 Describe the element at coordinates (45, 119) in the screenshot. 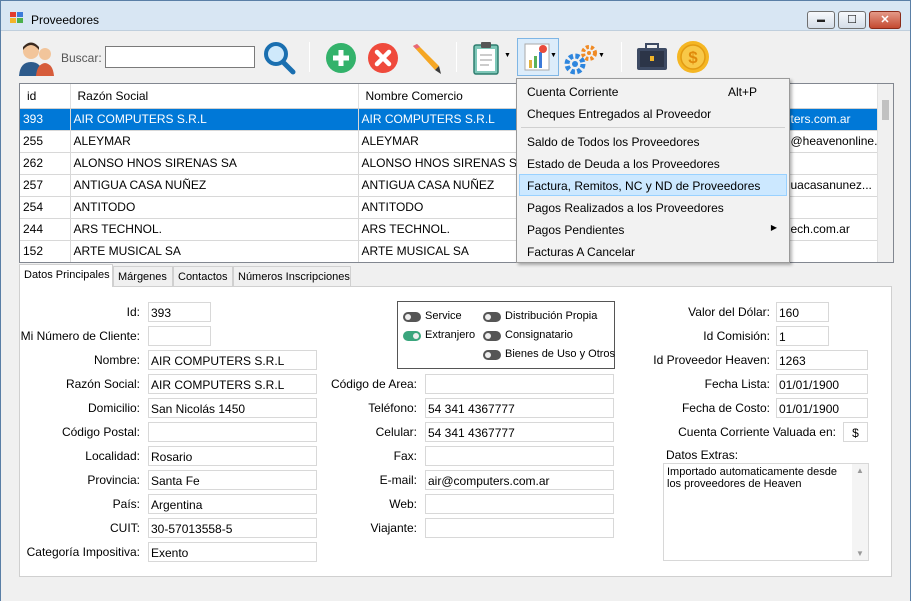

I see `cell-id: 393` at that location.